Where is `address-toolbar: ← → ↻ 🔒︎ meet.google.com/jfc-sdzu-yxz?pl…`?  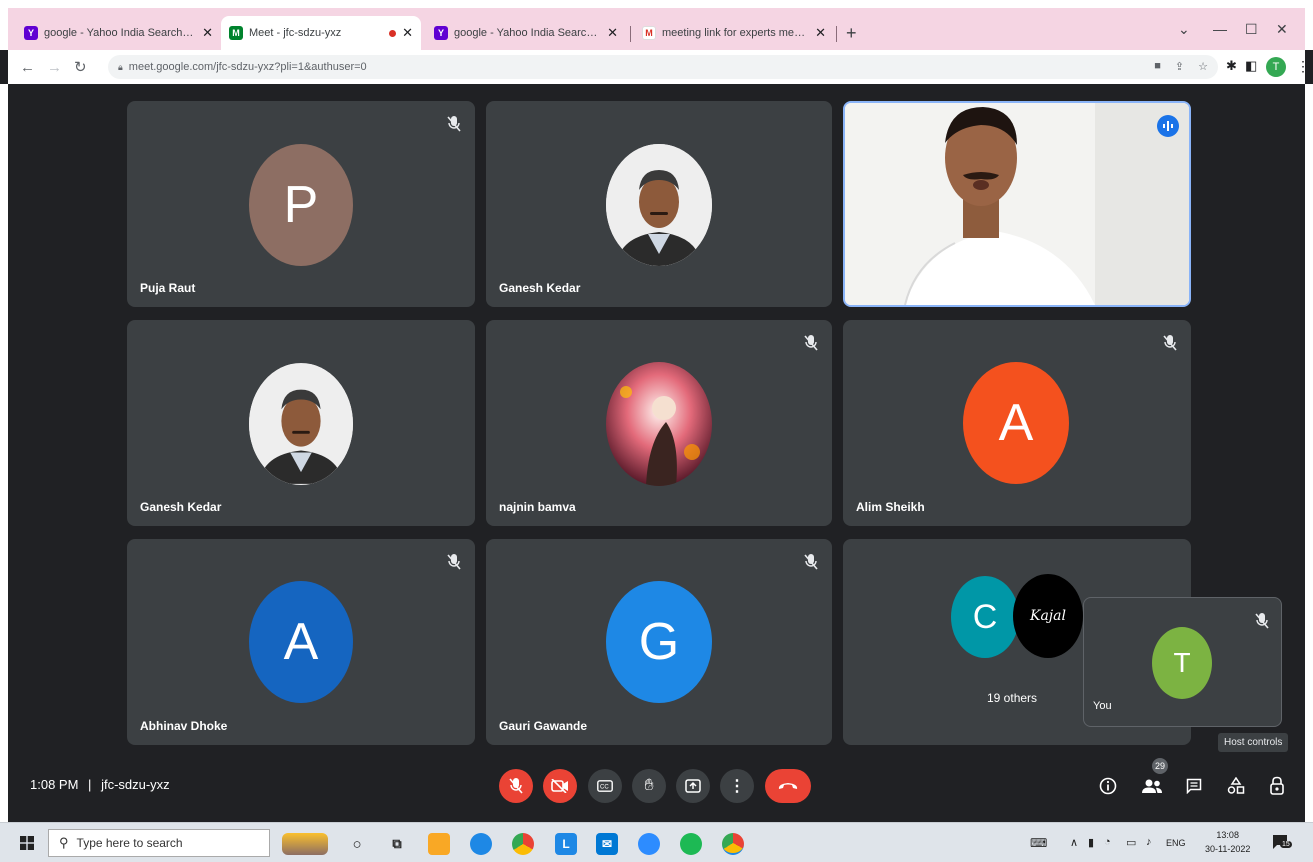 address-toolbar: ← → ↻ 🔒︎ meet.google.com/jfc-sdzu-yxz?pl… is located at coordinates (659, 67).